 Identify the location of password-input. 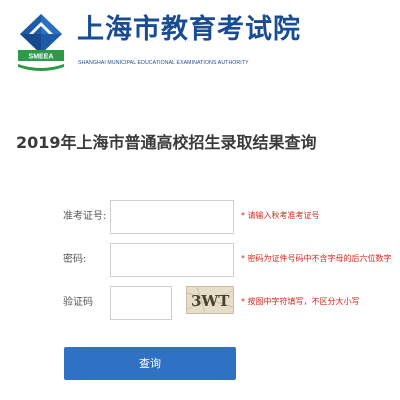
(172, 260).